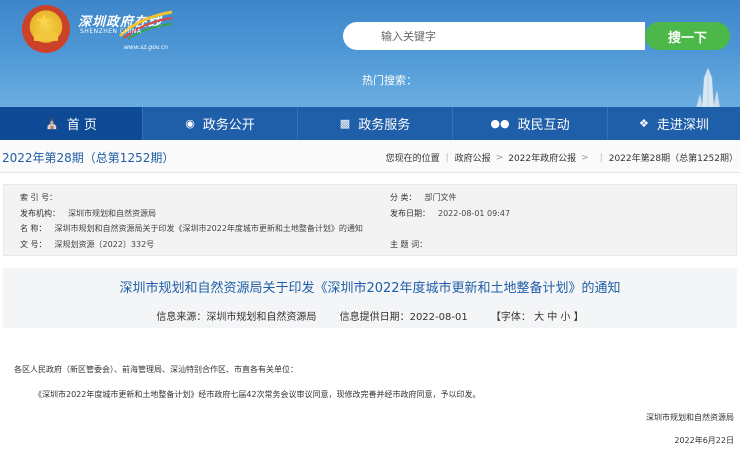  Describe the element at coordinates (410, 213) in the screenshot. I see `date-label: 发布日期：` at that location.